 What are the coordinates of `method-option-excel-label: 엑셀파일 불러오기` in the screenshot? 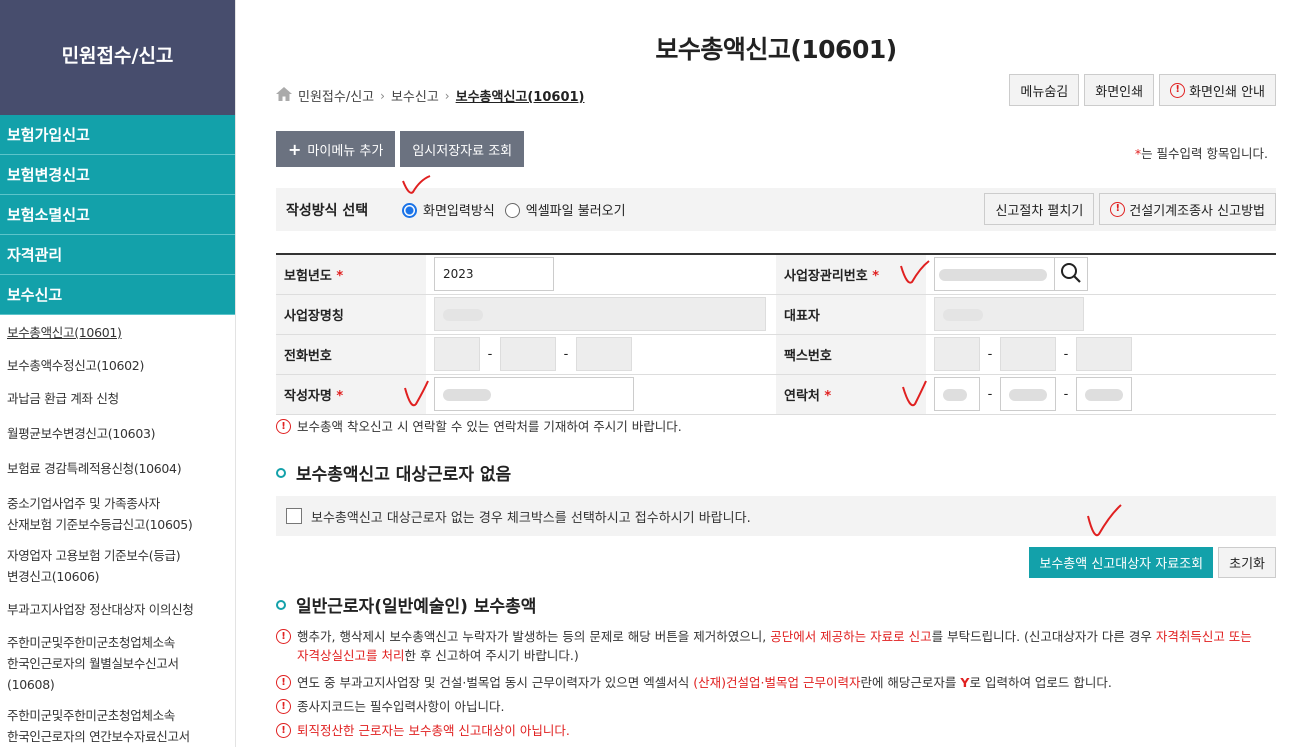 It's located at (575, 211).